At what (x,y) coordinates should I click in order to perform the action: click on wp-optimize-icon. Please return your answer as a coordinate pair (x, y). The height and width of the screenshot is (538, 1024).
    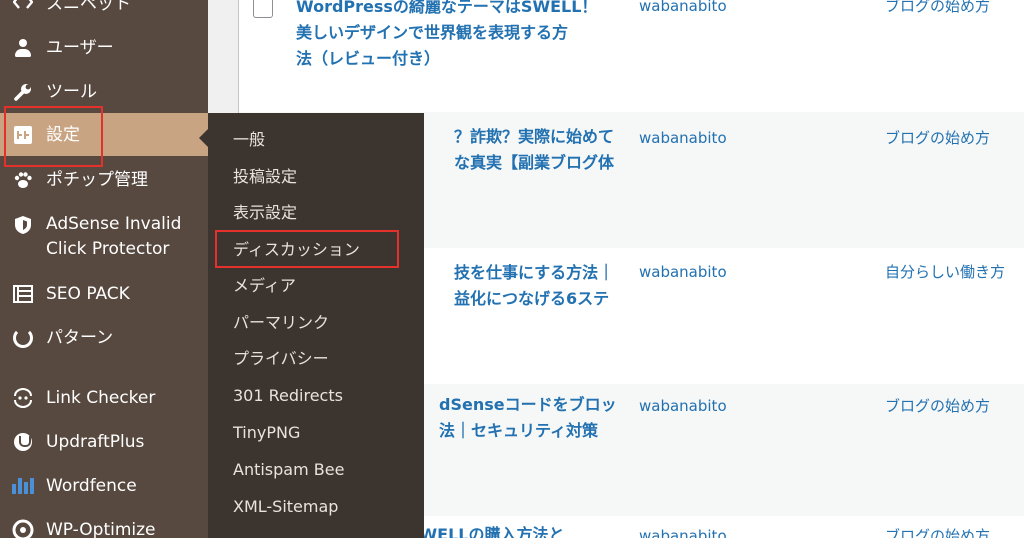
    Looking at the image, I should click on (23, 528).